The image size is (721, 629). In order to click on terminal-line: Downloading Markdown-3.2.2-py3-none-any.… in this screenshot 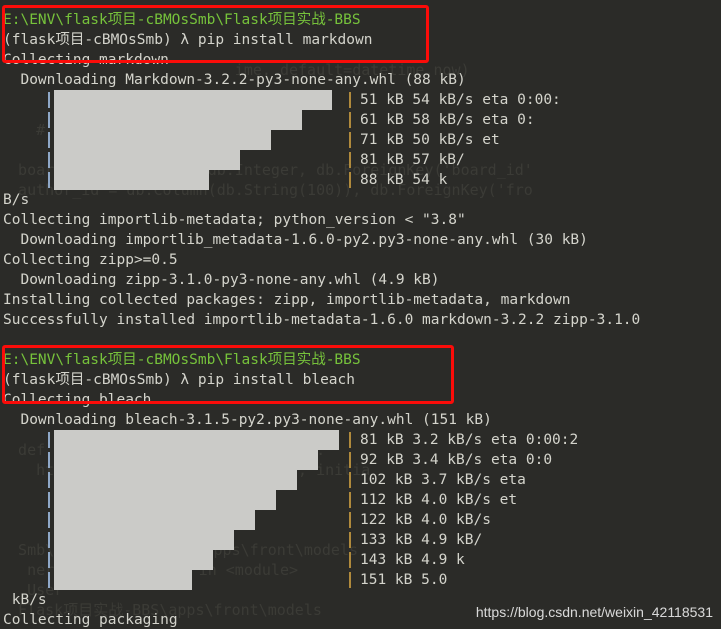, I will do `click(360, 80)`.